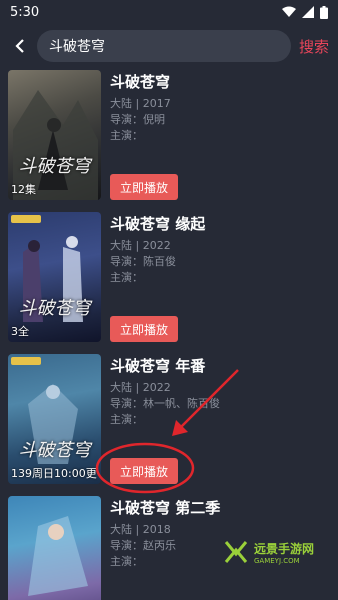  I want to click on episode-badge: 3全, so click(20, 331).